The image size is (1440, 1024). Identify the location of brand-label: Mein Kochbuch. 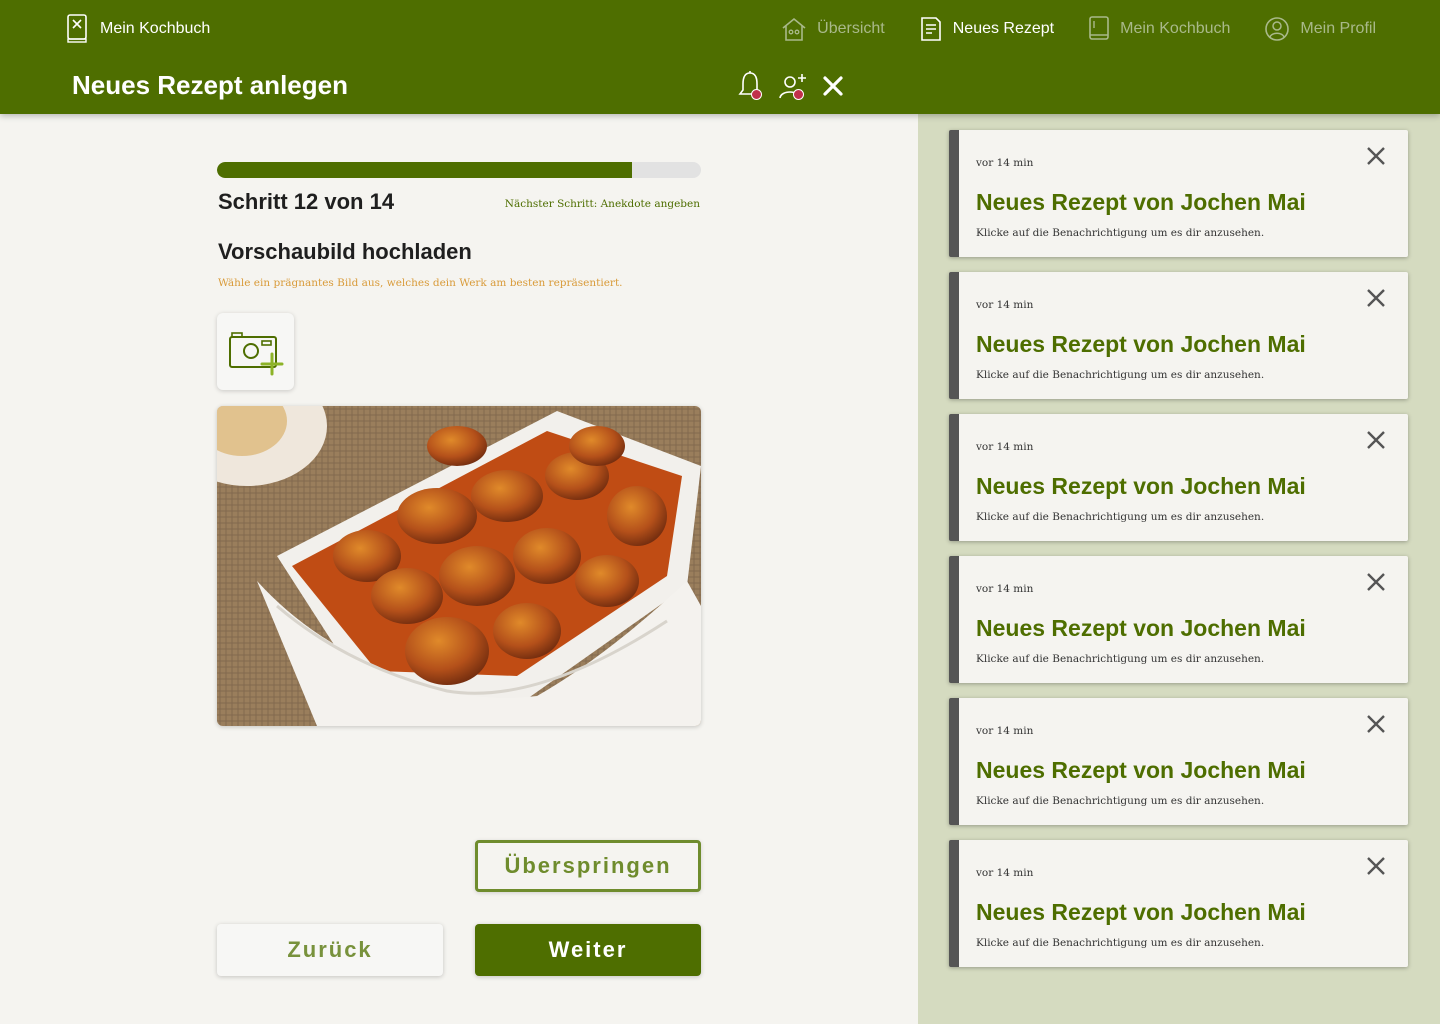
(155, 28).